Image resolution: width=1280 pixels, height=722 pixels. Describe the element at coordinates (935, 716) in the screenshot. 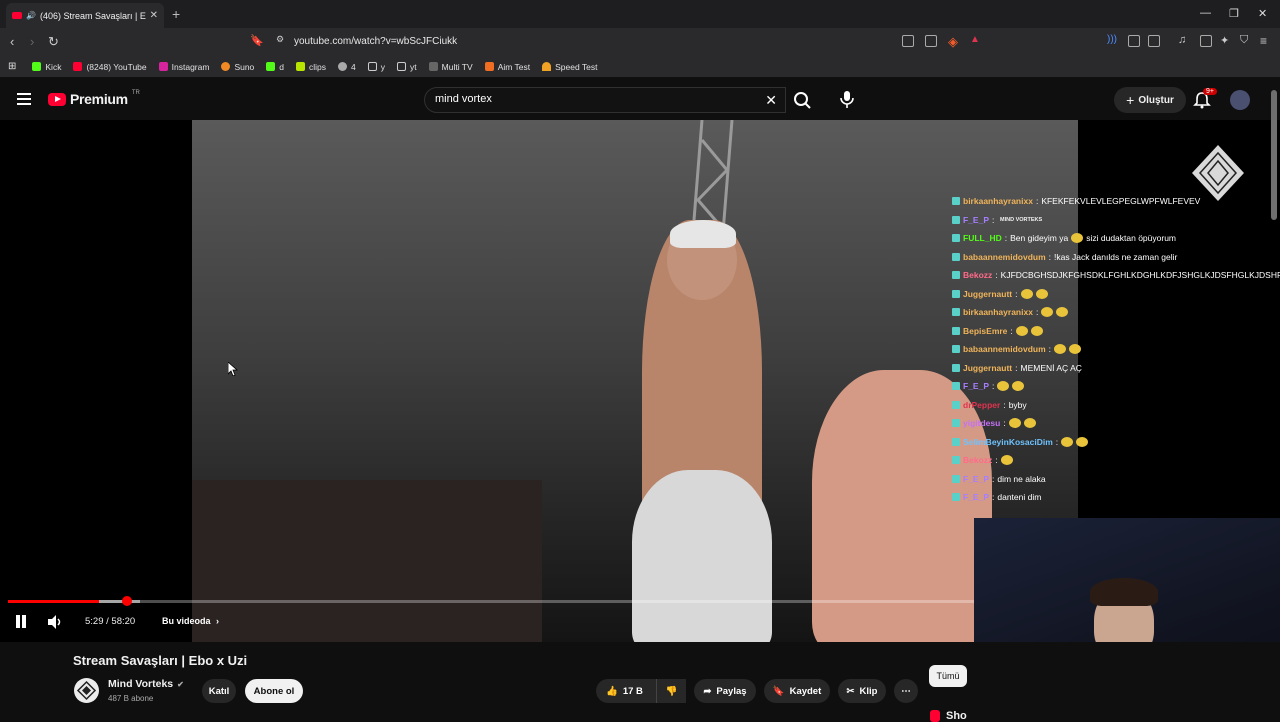

I see `shorts-icon` at that location.